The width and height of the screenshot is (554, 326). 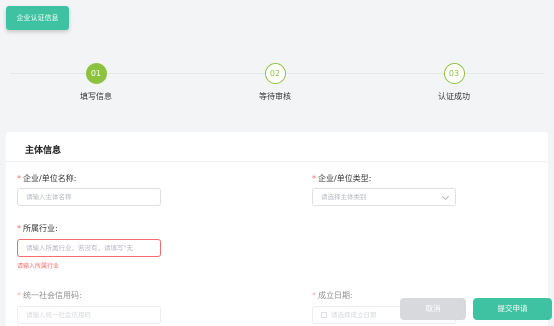 I want to click on step-fill-info: 01 填写信息, so click(x=96, y=82).